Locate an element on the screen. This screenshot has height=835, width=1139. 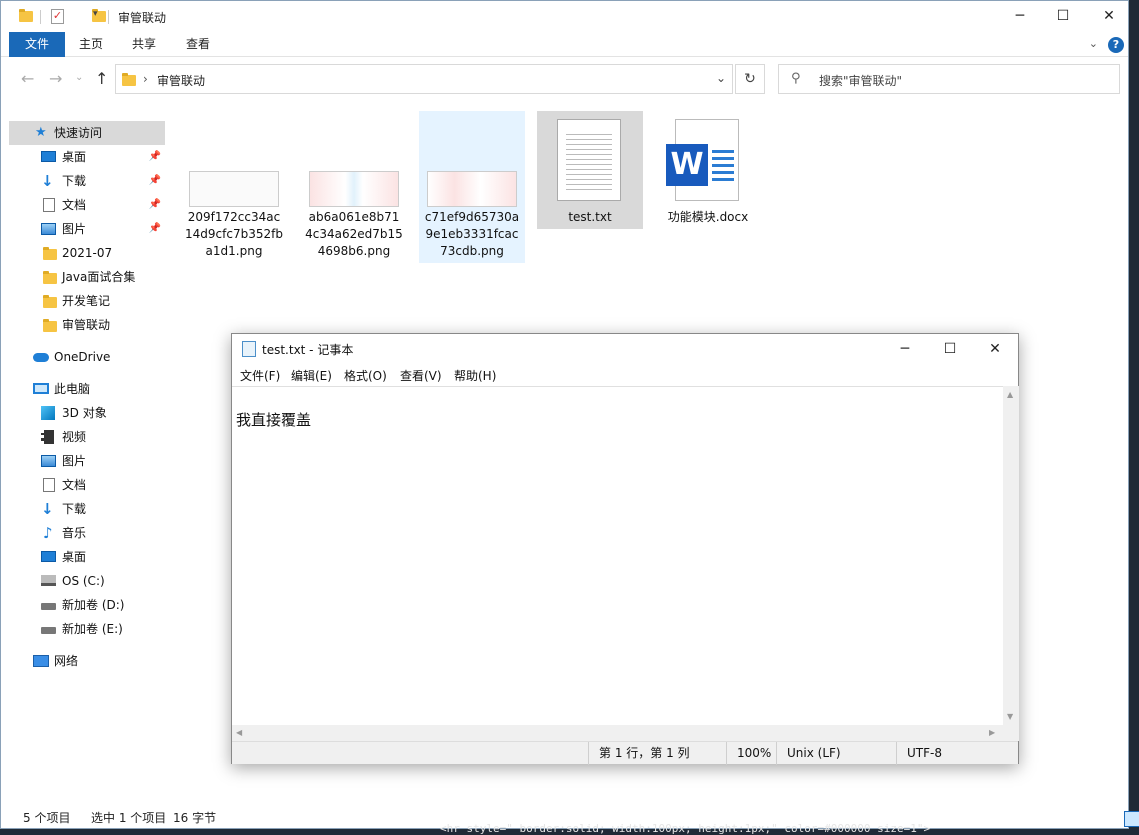
word-logo-icon: W is located at coordinates (687, 165).